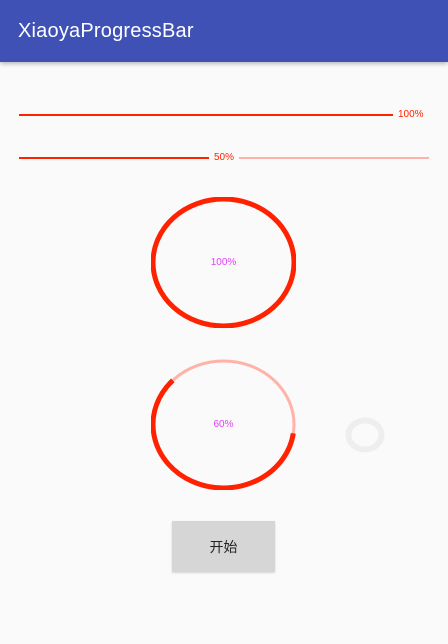 This screenshot has width=448, height=644. What do you see at coordinates (411, 114) in the screenshot?
I see `progress-percent-label: 100%` at bounding box center [411, 114].